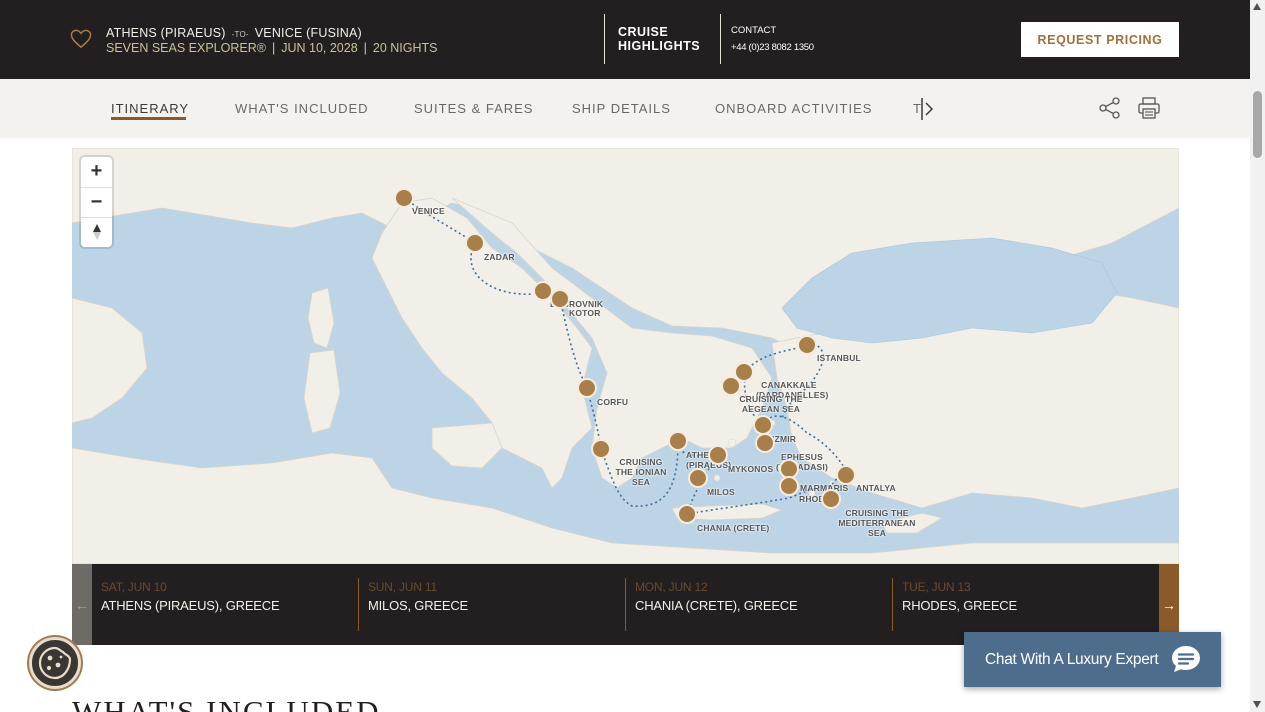 This screenshot has height=712, width=1265. Describe the element at coordinates (1110, 108) in the screenshot. I see `share-icon` at that location.